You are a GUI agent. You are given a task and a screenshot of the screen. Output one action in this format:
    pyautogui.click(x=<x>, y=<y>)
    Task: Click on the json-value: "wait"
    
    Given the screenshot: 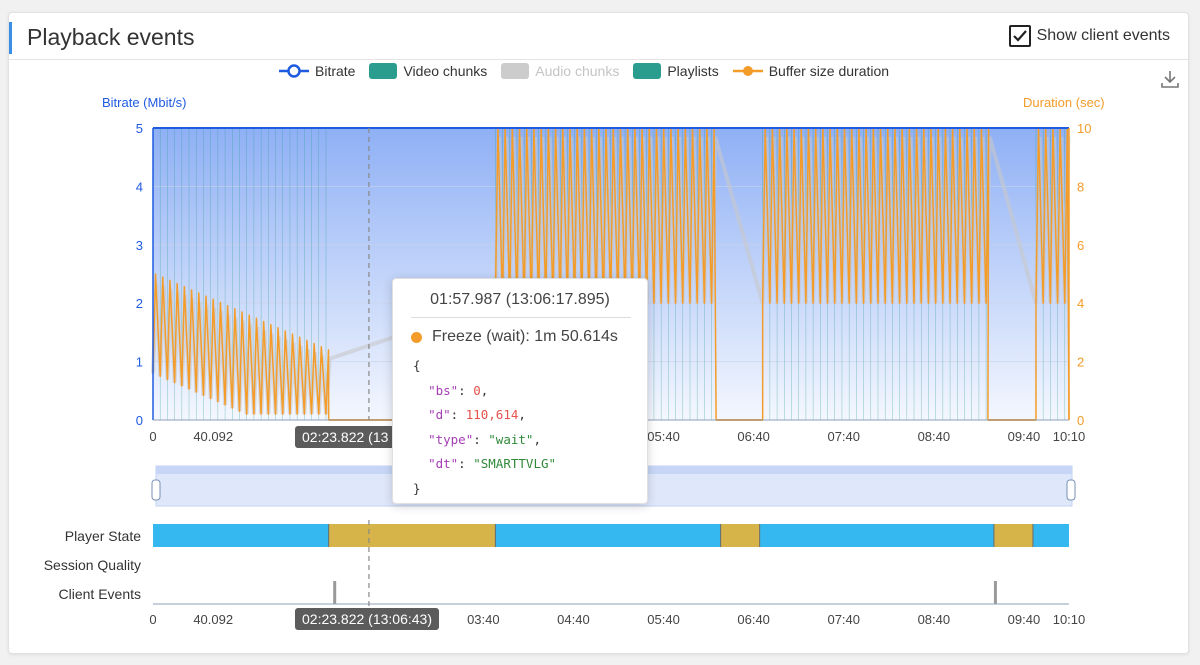 What is the action you would take?
    pyautogui.click(x=511, y=439)
    